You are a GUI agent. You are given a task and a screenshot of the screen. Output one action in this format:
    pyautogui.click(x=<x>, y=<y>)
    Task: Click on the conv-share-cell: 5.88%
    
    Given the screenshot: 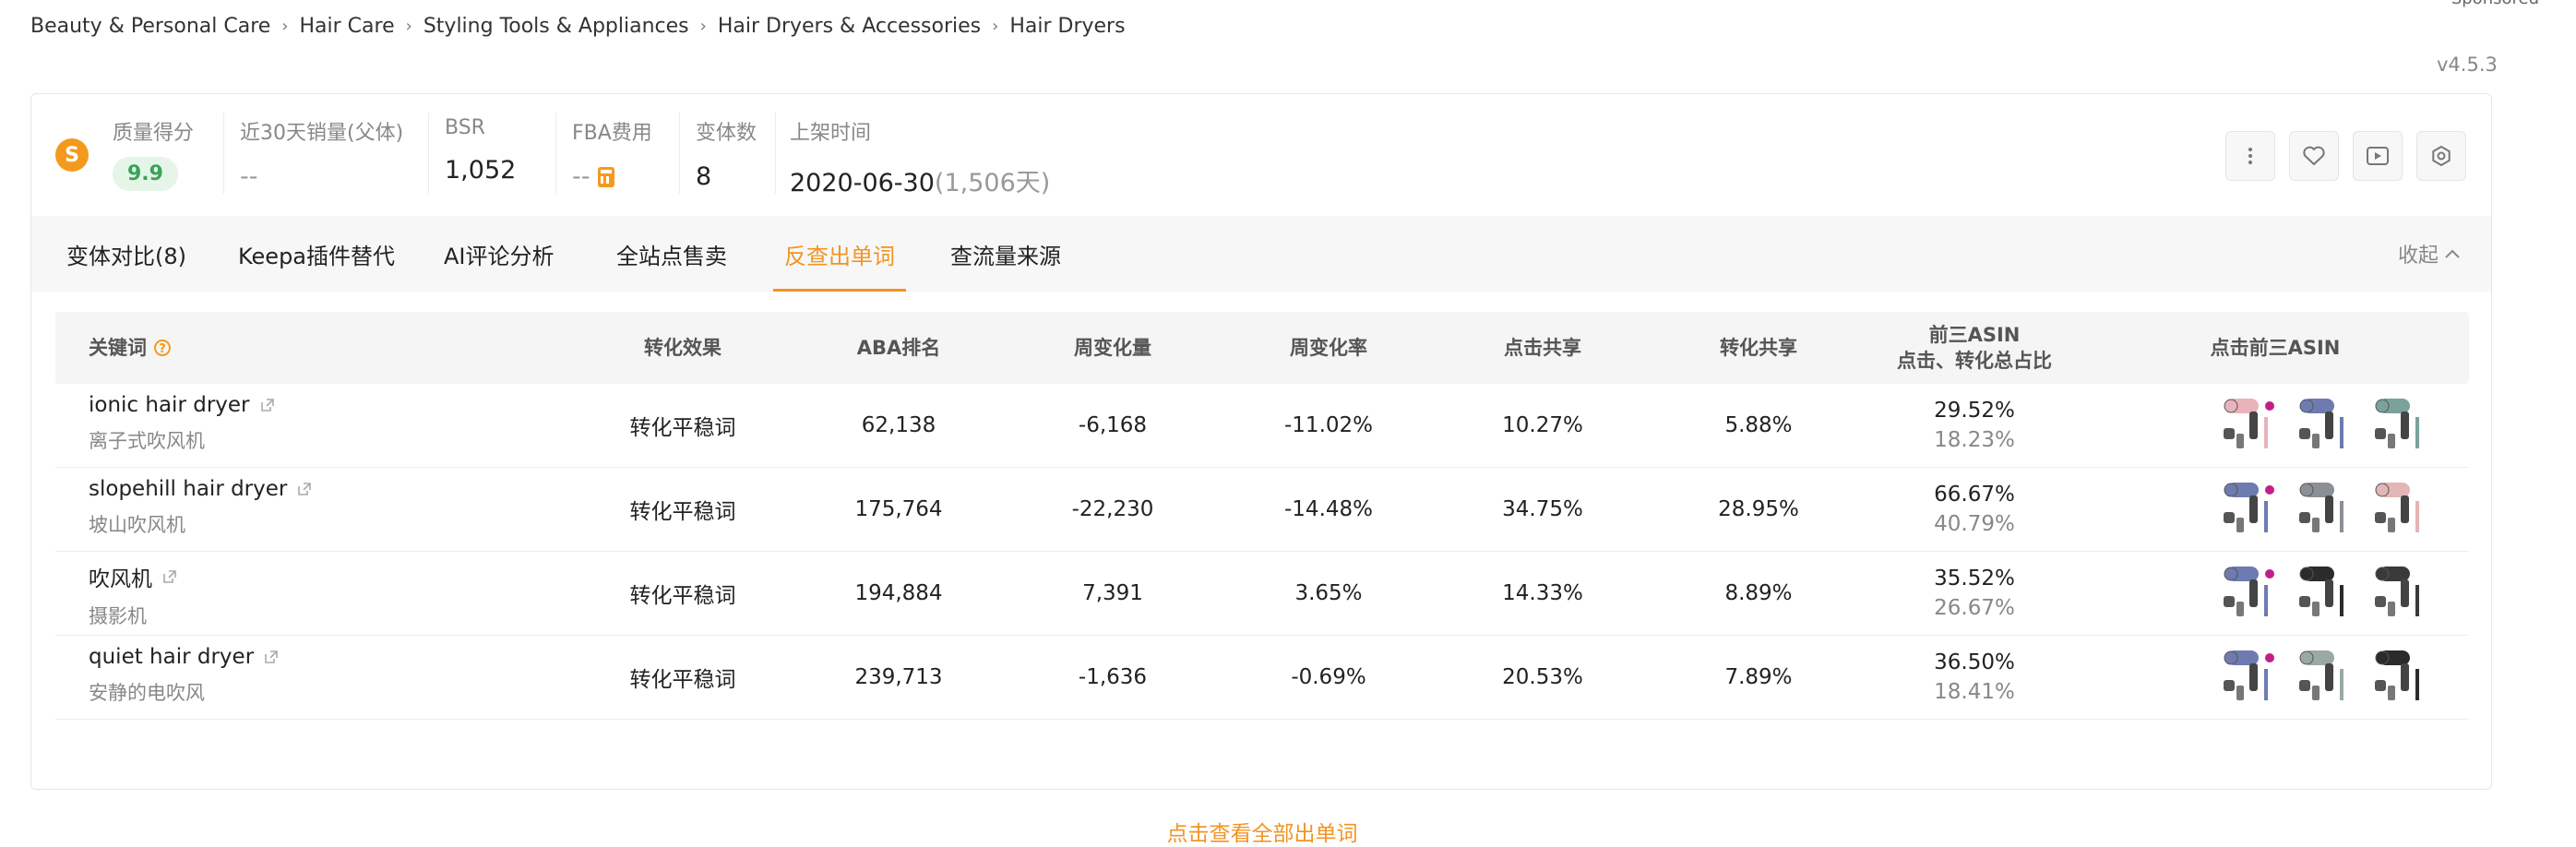 What is the action you would take?
    pyautogui.click(x=1758, y=425)
    